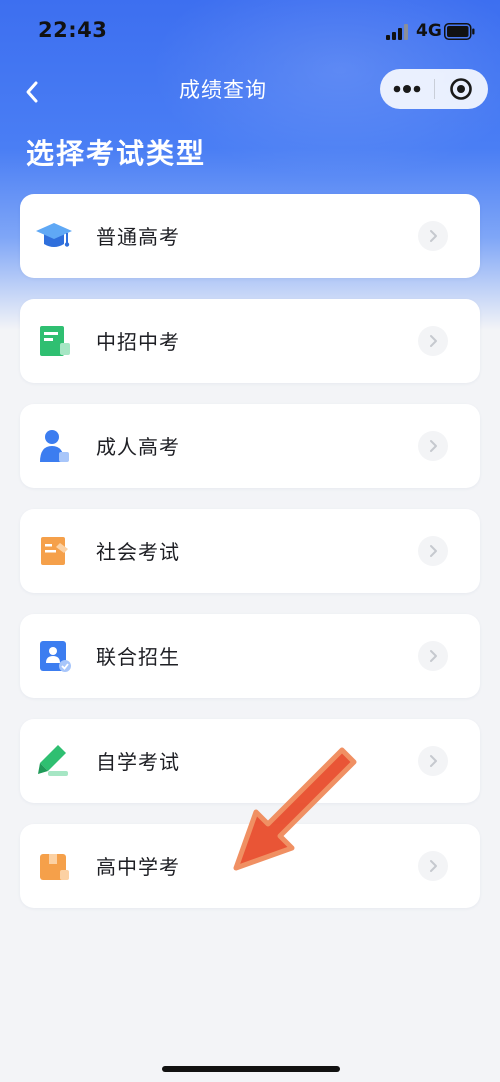 This screenshot has width=500, height=1082. I want to click on exam-type-item-chengren-gaokao: 成人高考, so click(250, 446).